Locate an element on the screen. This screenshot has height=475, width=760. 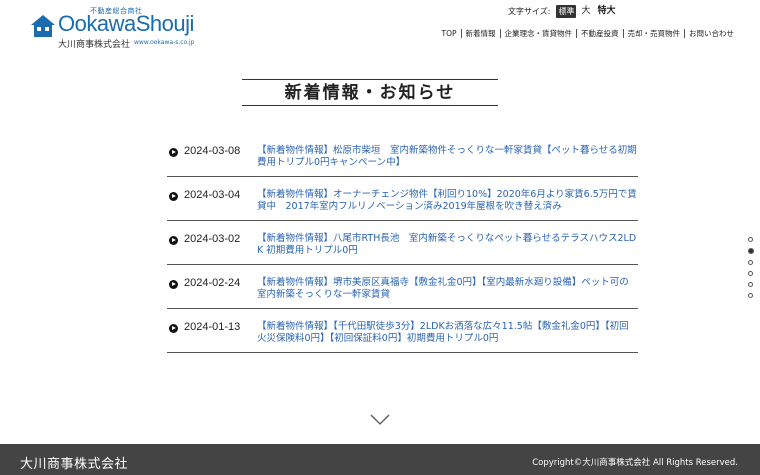
logo-brand: OokawaShouji is located at coordinates (126, 23).